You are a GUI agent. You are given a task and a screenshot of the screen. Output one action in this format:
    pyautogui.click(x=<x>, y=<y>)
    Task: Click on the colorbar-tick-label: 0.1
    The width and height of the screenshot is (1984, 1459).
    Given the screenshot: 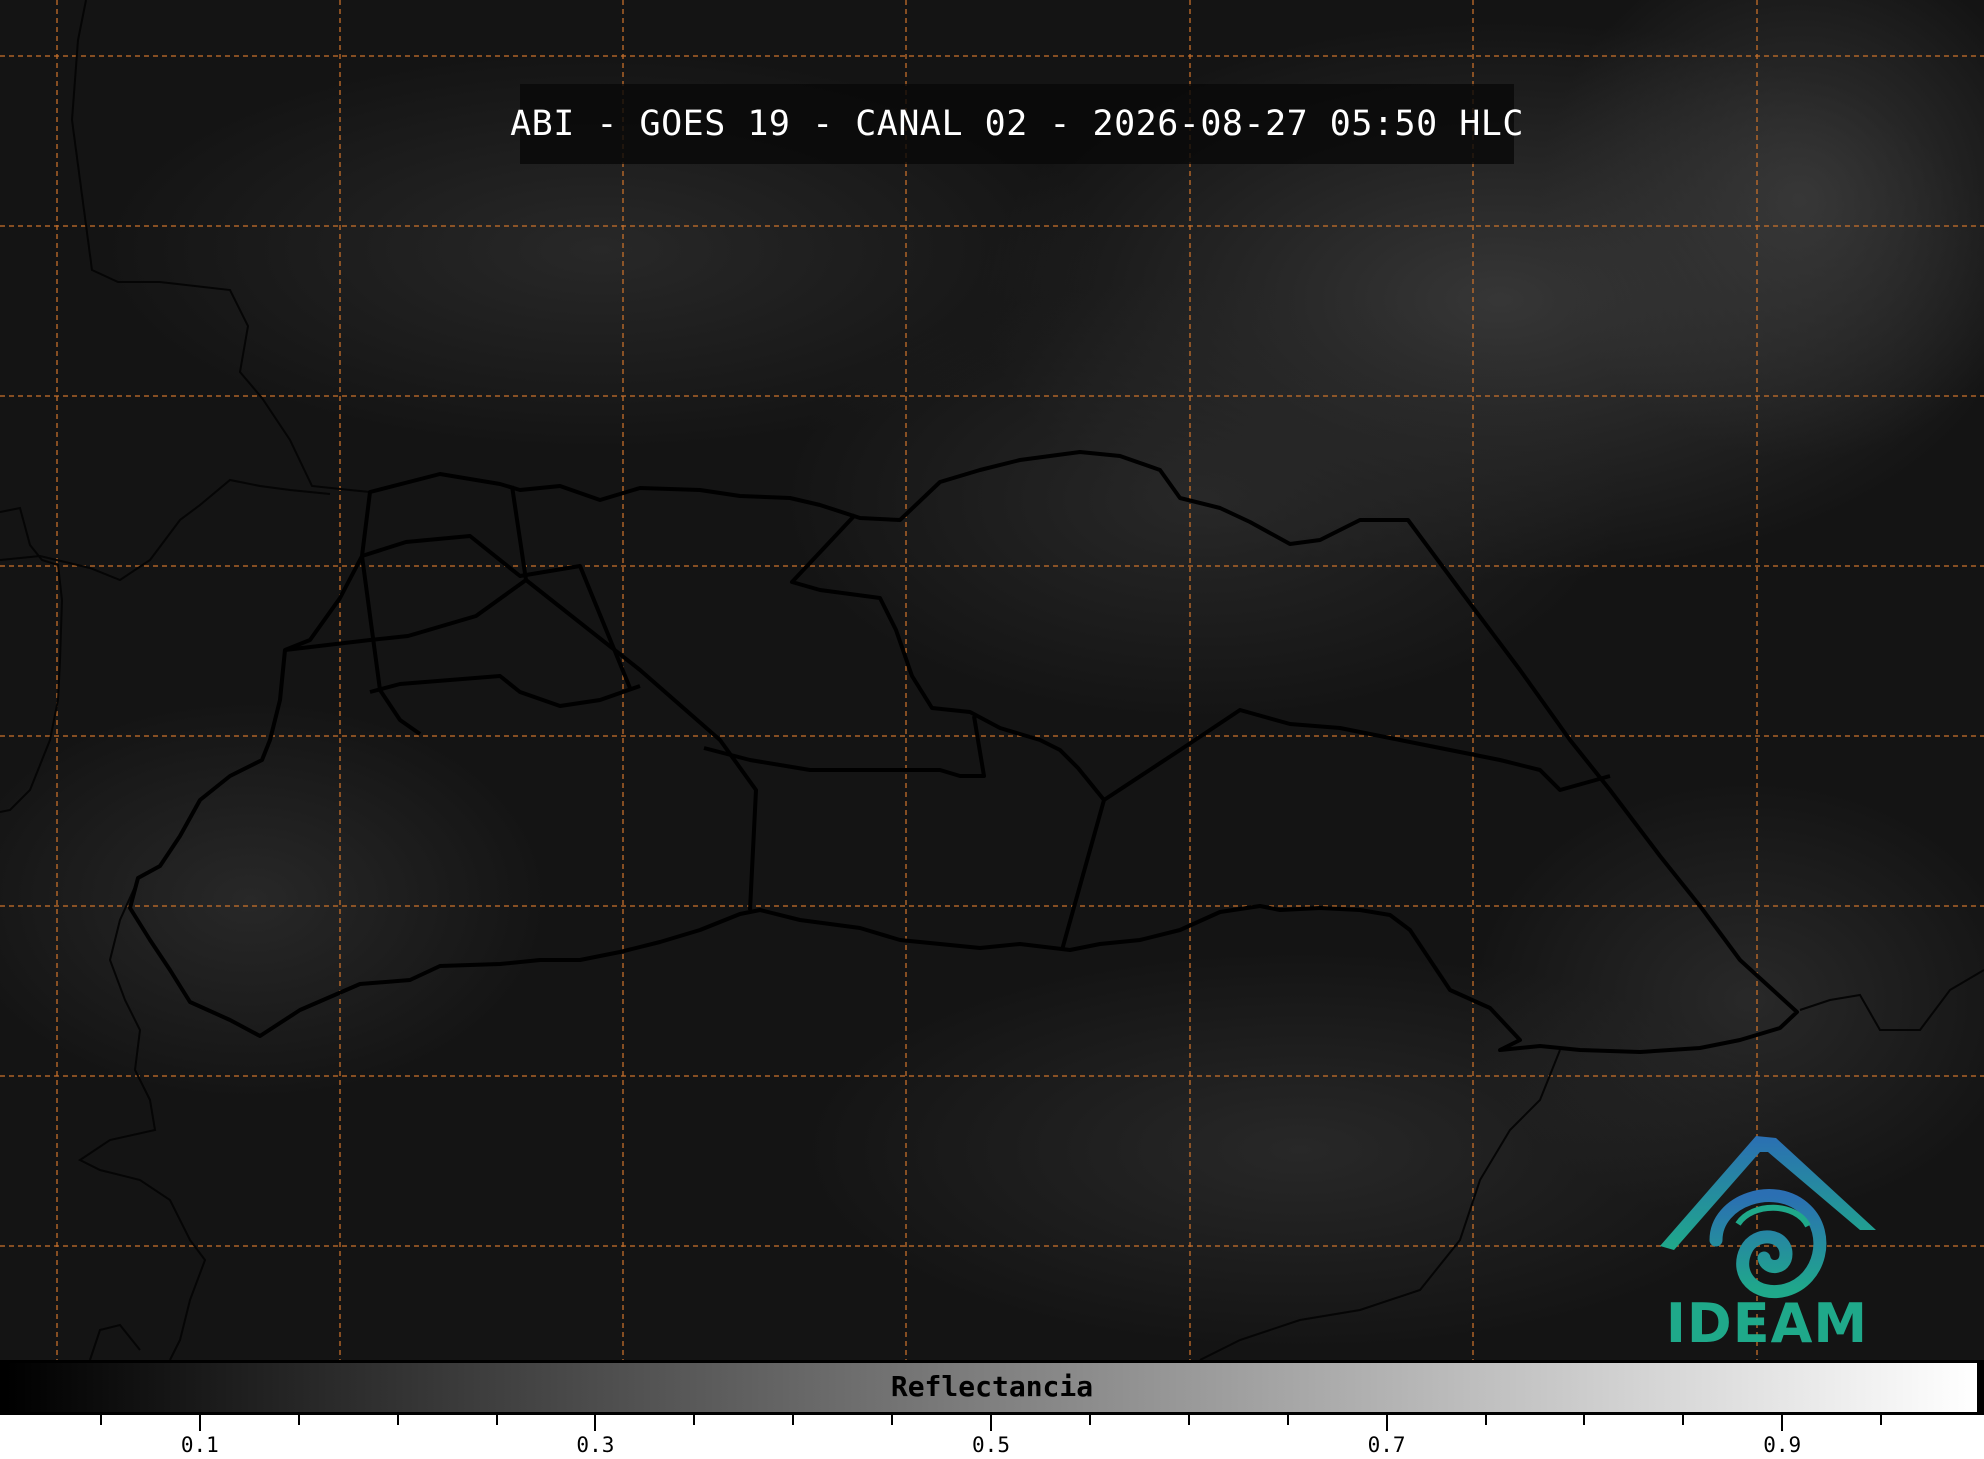 What is the action you would take?
    pyautogui.click(x=199, y=1445)
    